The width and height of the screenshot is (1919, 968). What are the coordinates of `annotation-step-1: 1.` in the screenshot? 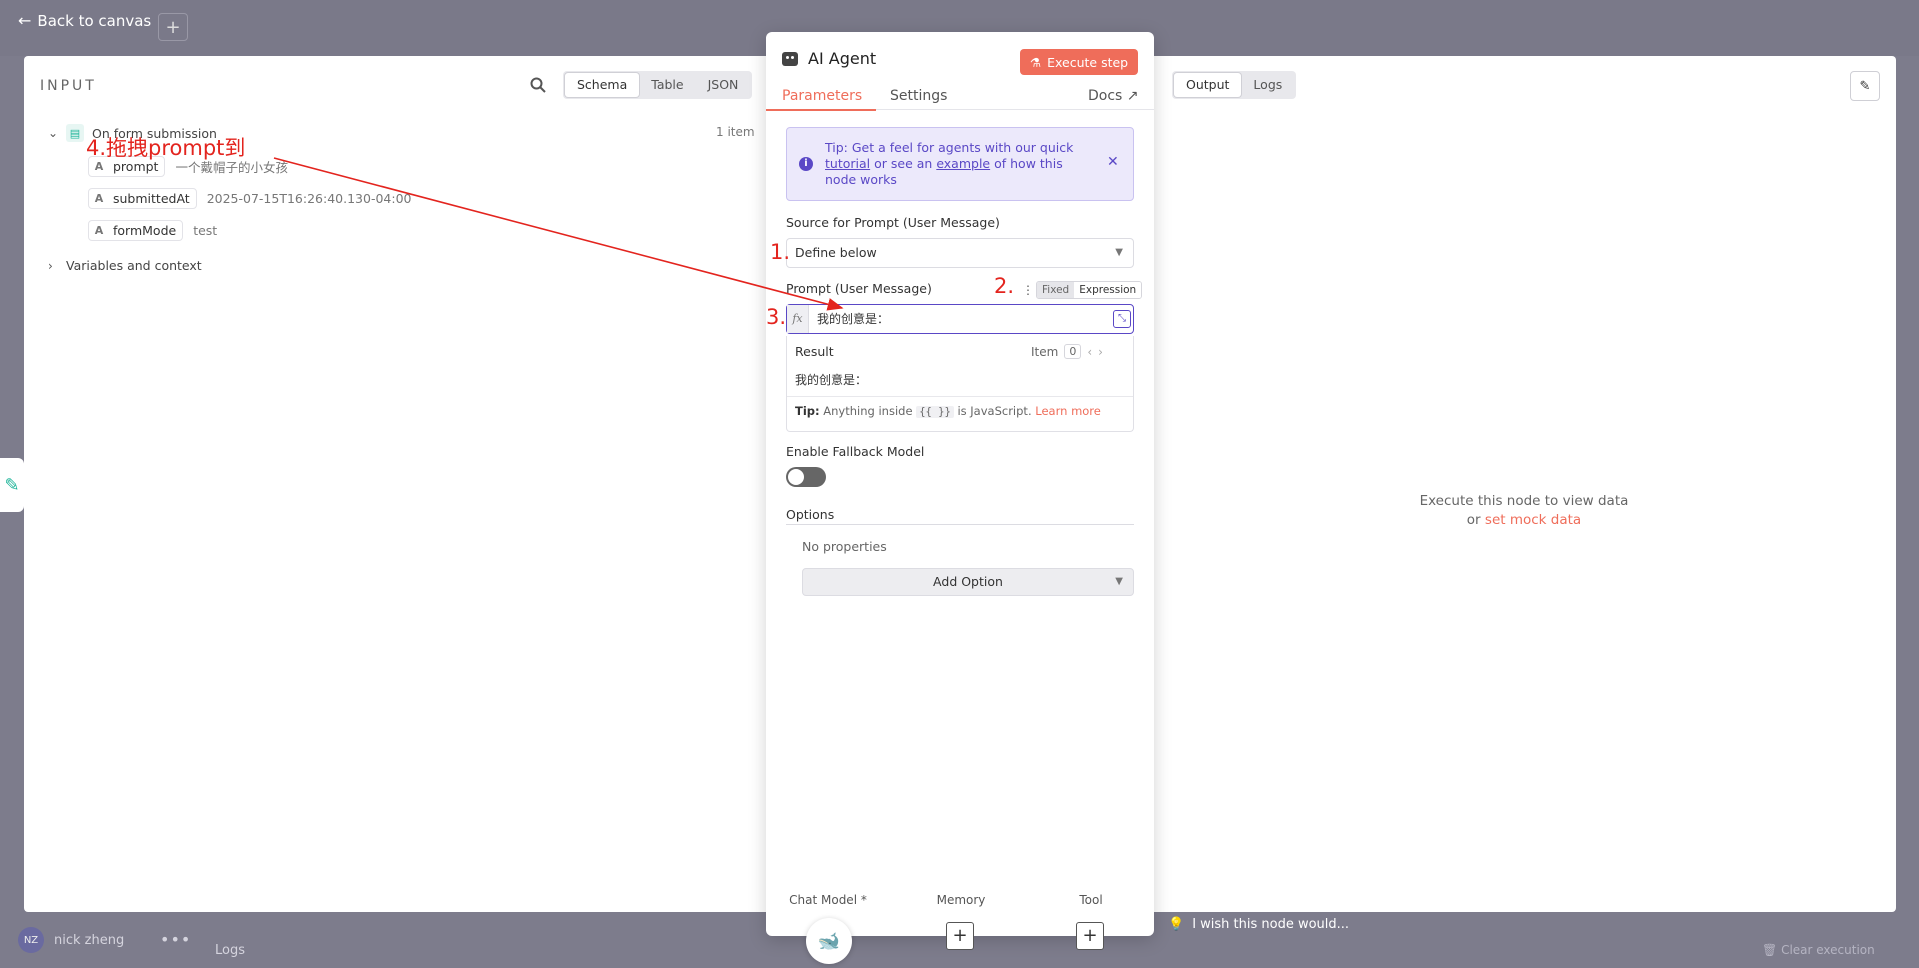 It's located at (780, 252).